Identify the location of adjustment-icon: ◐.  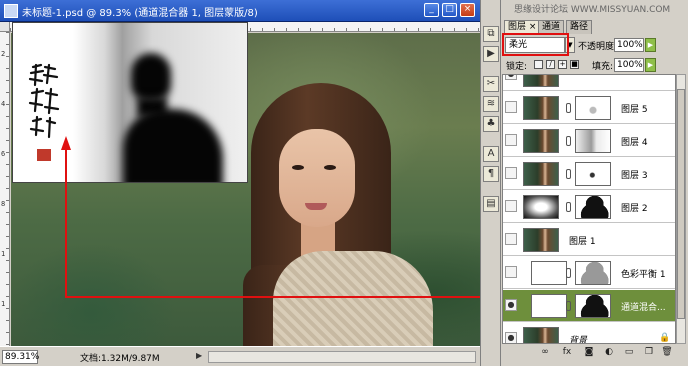
(609, 352).